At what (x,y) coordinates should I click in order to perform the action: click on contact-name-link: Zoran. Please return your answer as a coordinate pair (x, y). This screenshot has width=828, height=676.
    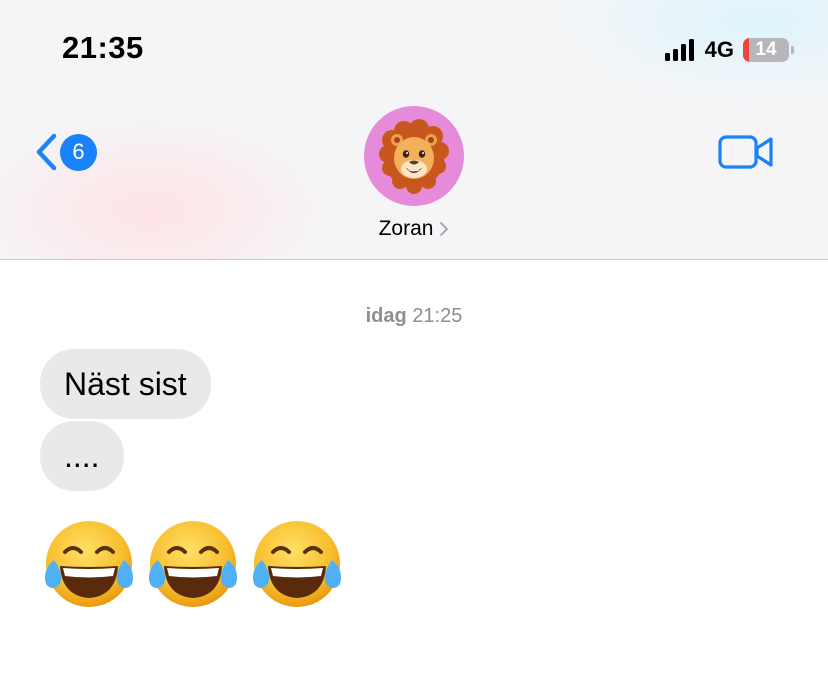
    Looking at the image, I should click on (414, 229).